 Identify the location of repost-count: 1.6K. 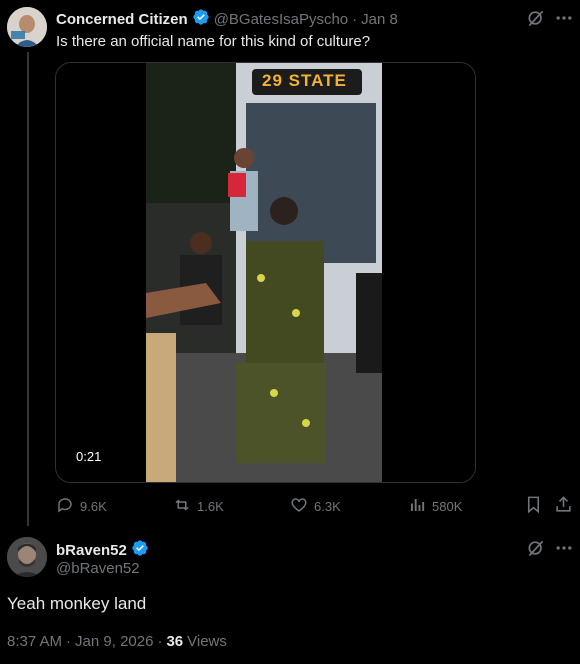
(210, 506).